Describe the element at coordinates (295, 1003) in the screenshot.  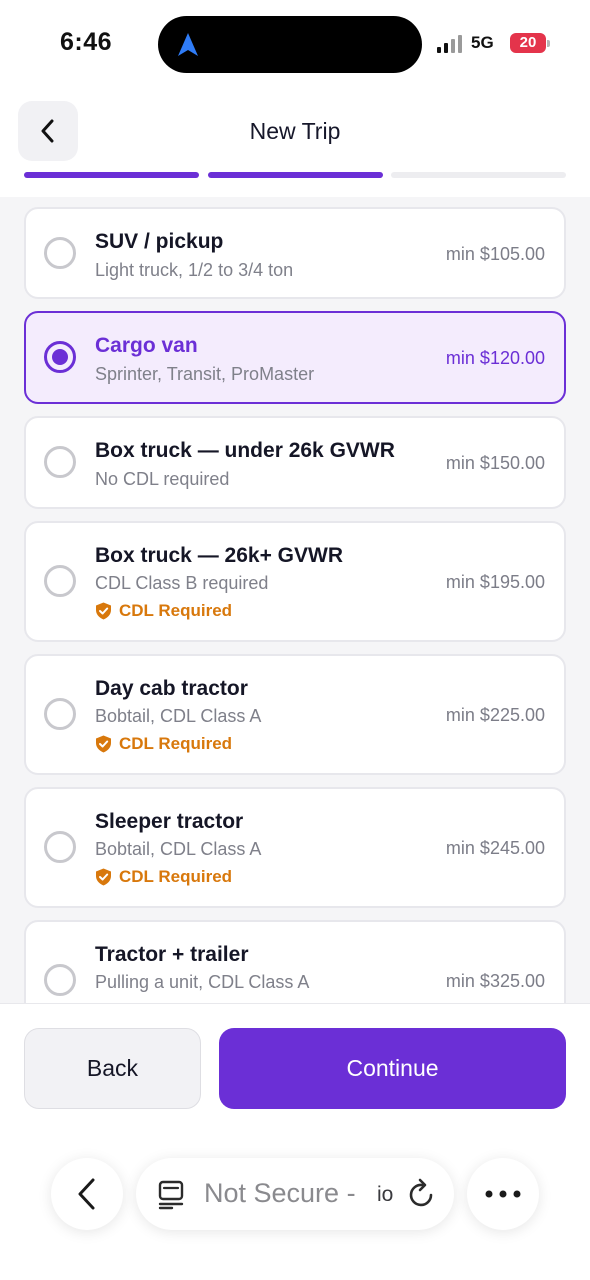
I see `footer-divider` at that location.